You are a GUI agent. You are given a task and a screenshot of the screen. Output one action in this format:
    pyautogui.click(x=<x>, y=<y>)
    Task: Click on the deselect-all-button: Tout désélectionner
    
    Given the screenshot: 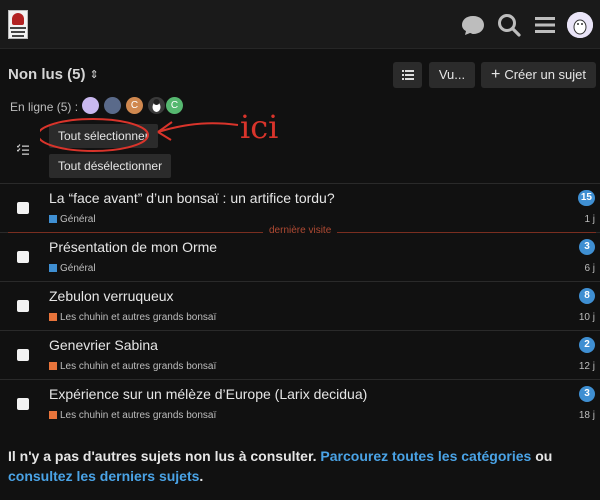 What is the action you would take?
    pyautogui.click(x=110, y=166)
    